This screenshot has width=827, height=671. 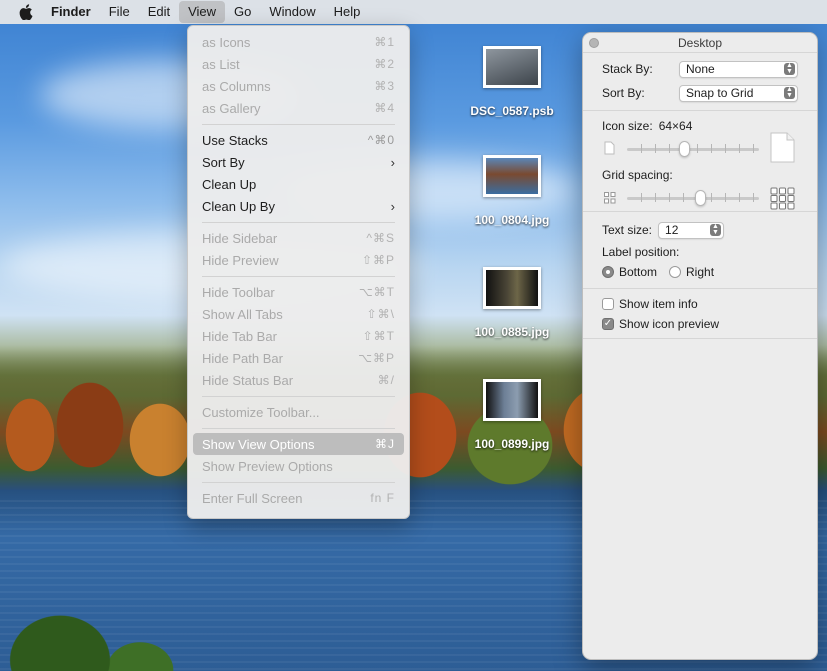 I want to click on menu-window: Window, so click(x=292, y=12).